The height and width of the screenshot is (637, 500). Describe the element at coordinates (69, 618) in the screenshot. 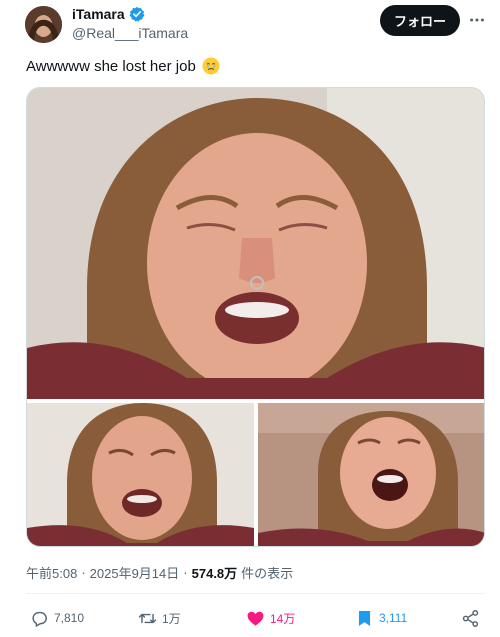

I see `reply-count: 7,810` at that location.